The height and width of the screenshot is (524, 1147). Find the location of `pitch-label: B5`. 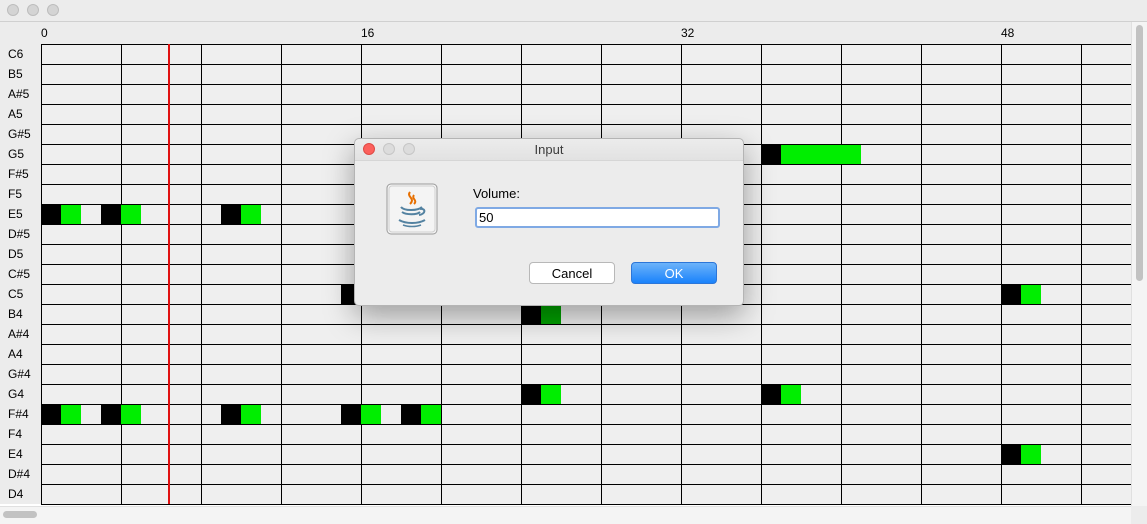

pitch-label: B5 is located at coordinates (15, 74).